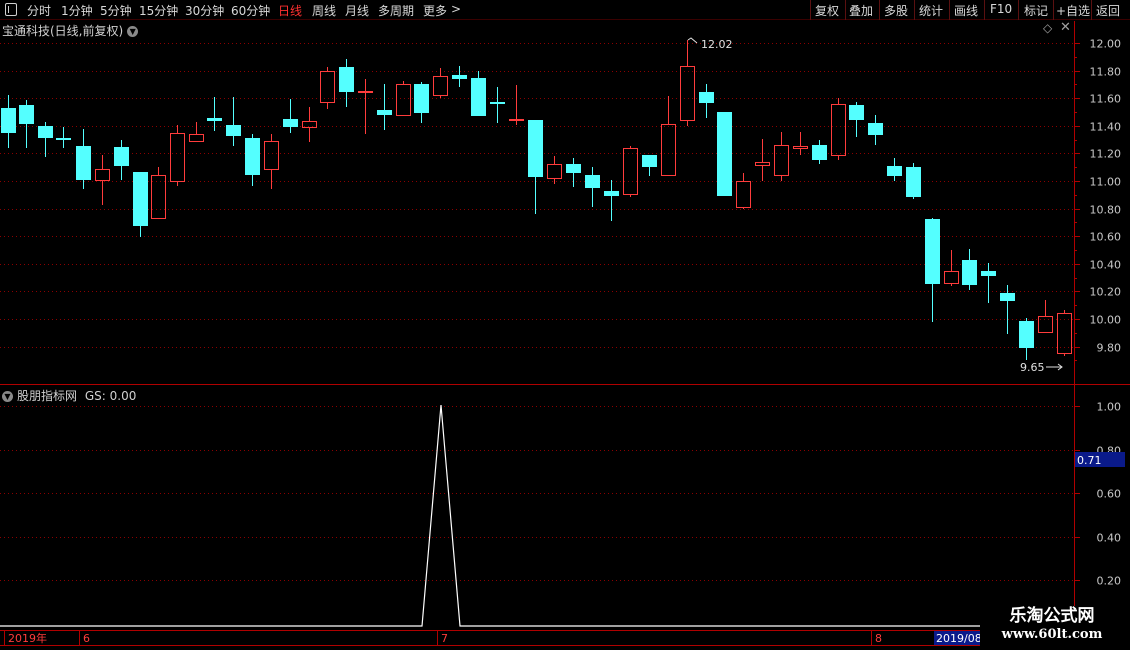 This screenshot has width=1130, height=650. What do you see at coordinates (1052, 616) in the screenshot?
I see `watermark-title: 乐淘公式网` at bounding box center [1052, 616].